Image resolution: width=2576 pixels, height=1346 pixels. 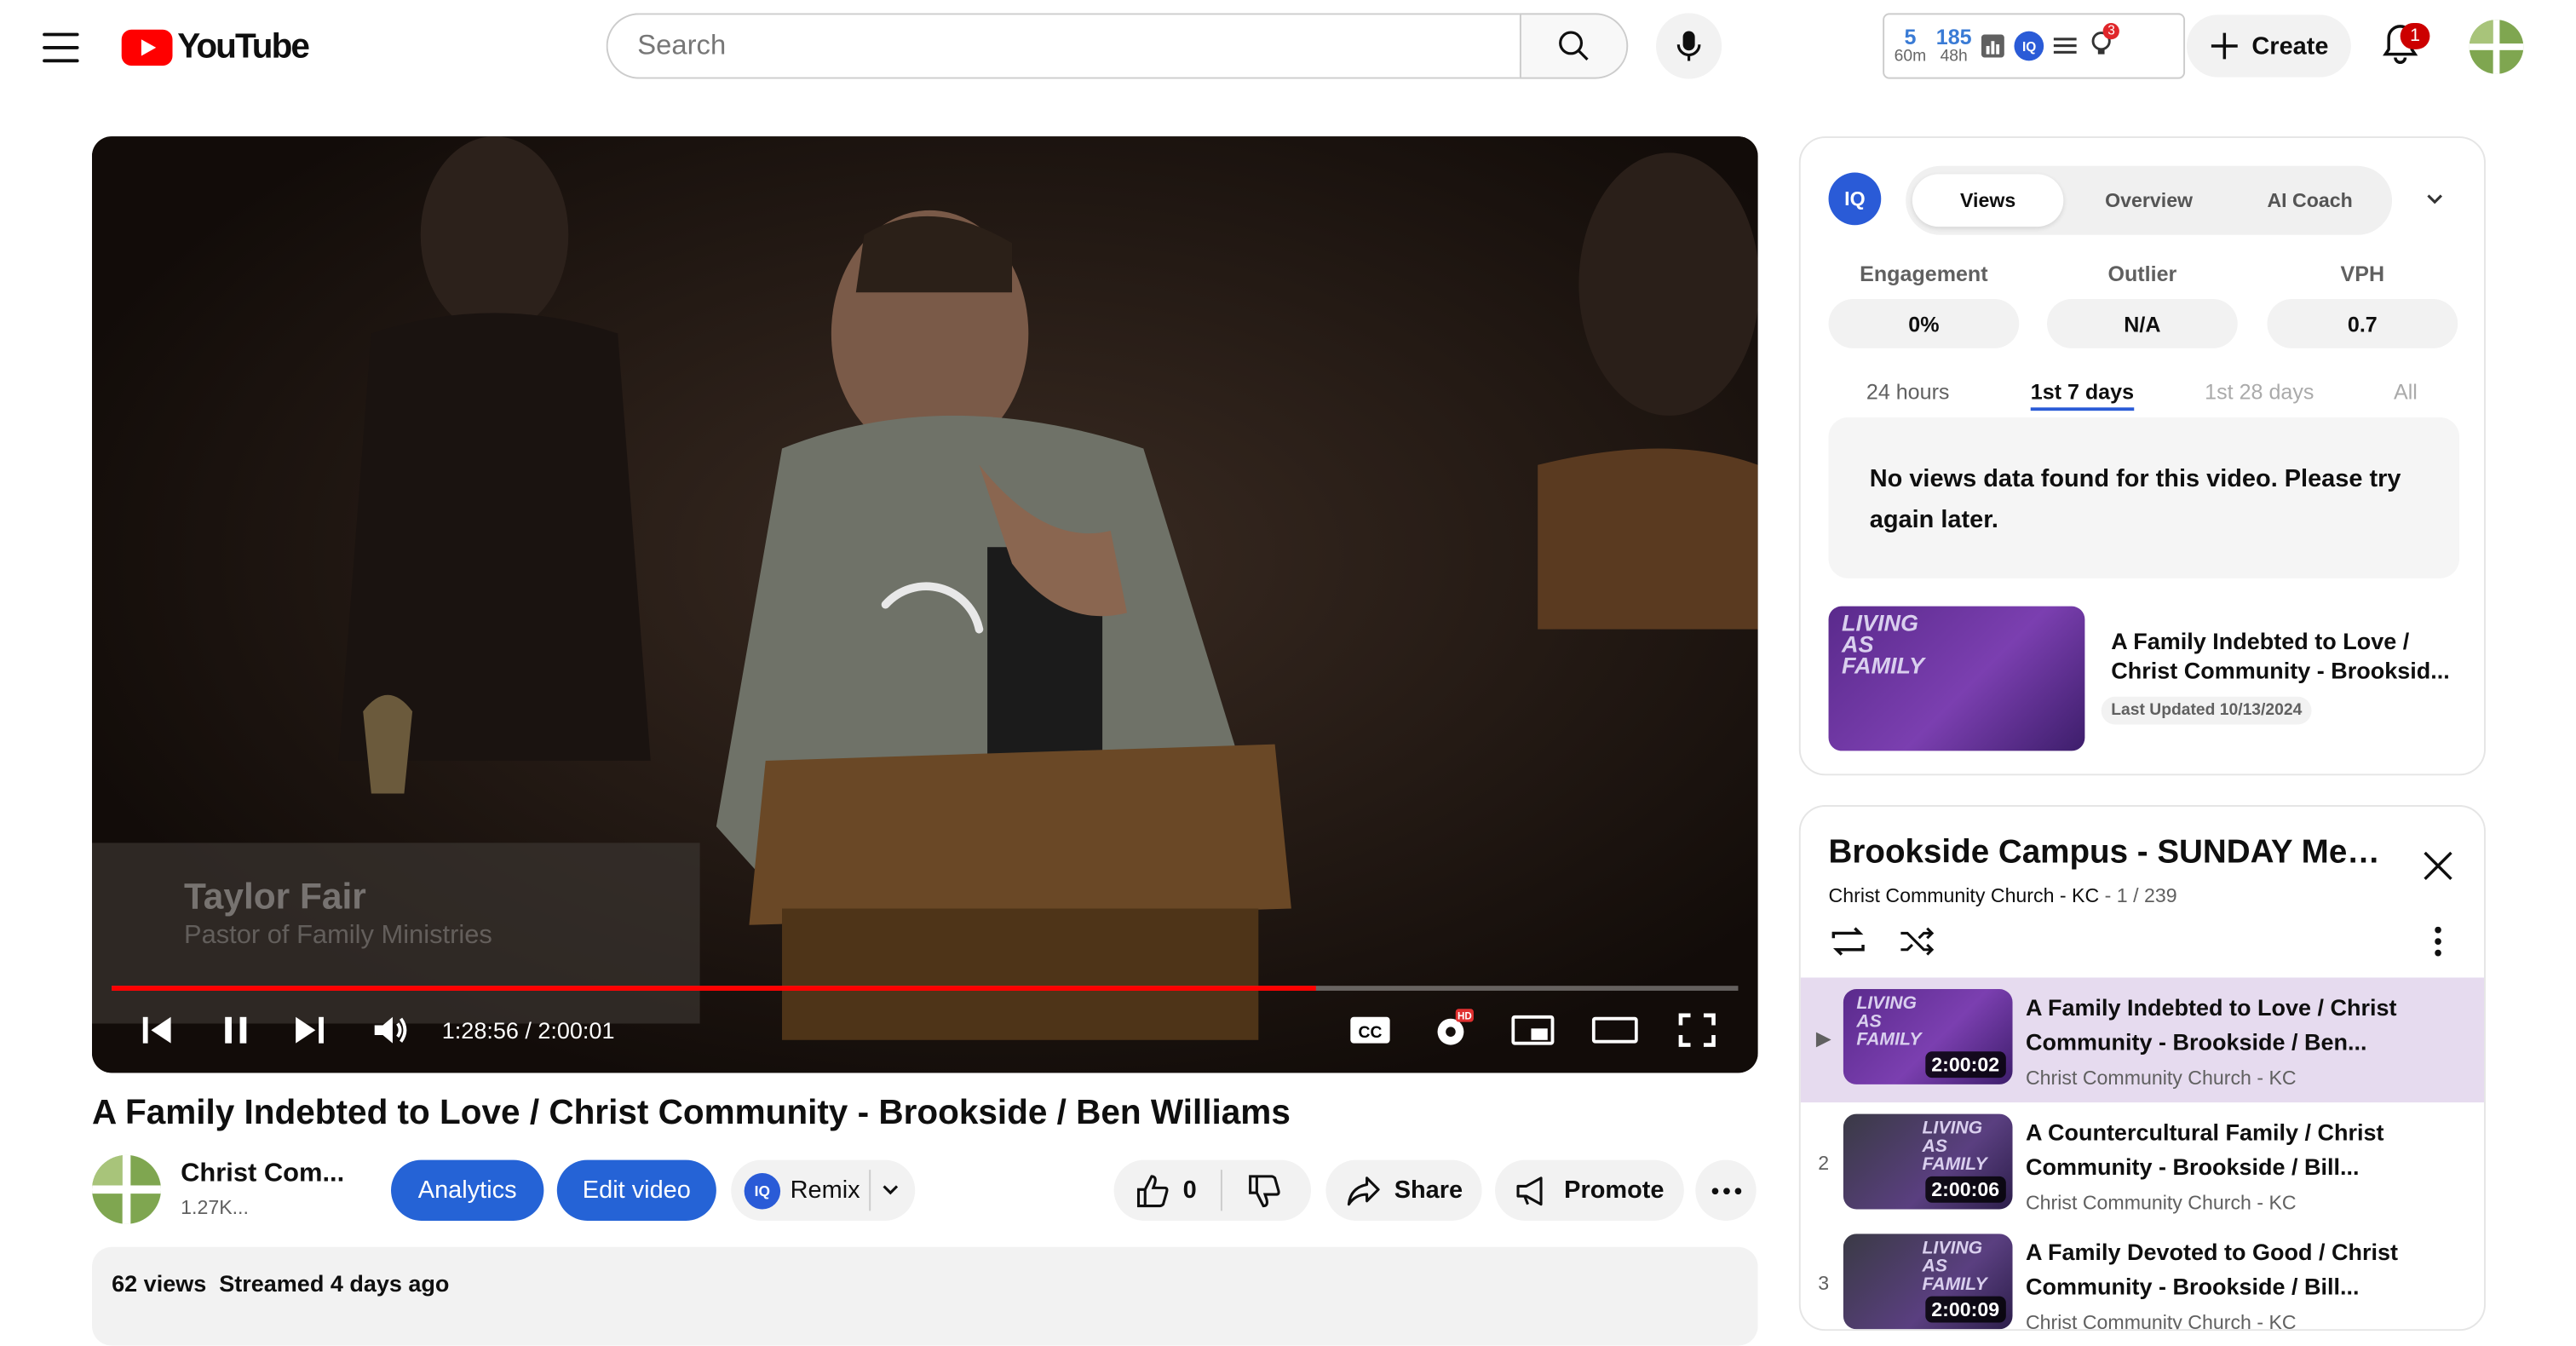 I want to click on edit-video-label: Edit video, so click(x=637, y=1190).